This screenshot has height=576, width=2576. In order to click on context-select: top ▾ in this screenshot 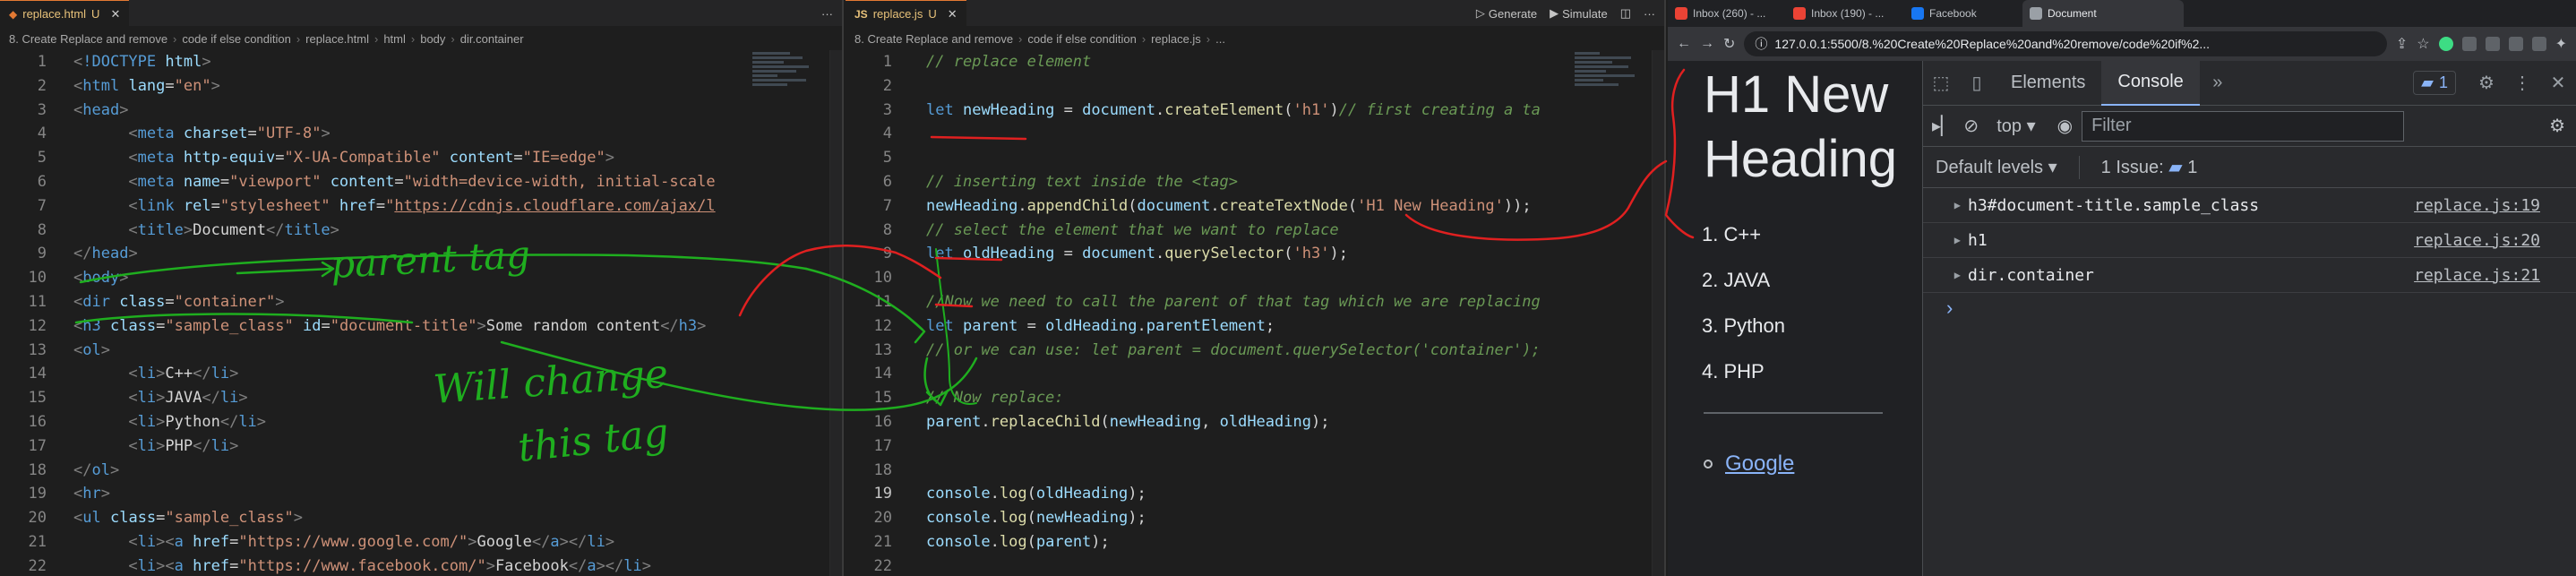, I will do `click(2015, 126)`.